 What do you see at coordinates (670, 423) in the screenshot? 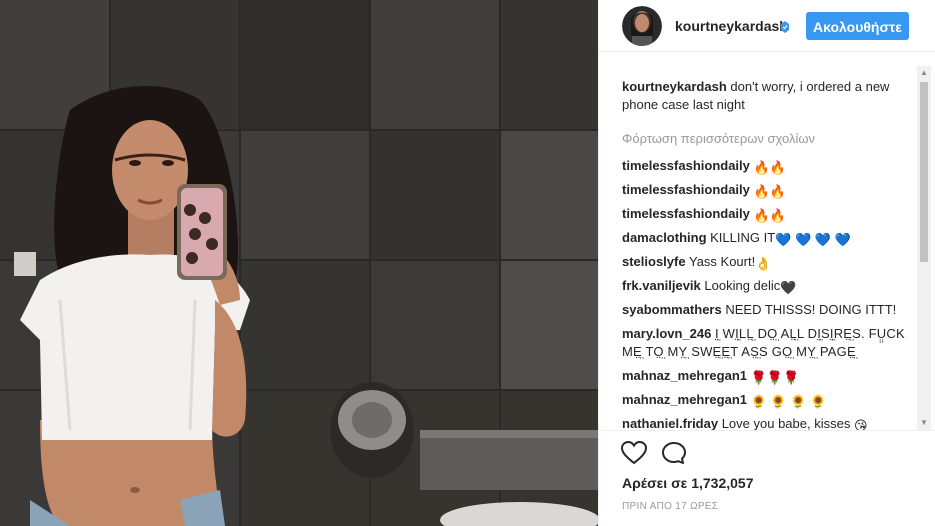
I see `comment-username: nathaniel.friday` at bounding box center [670, 423].